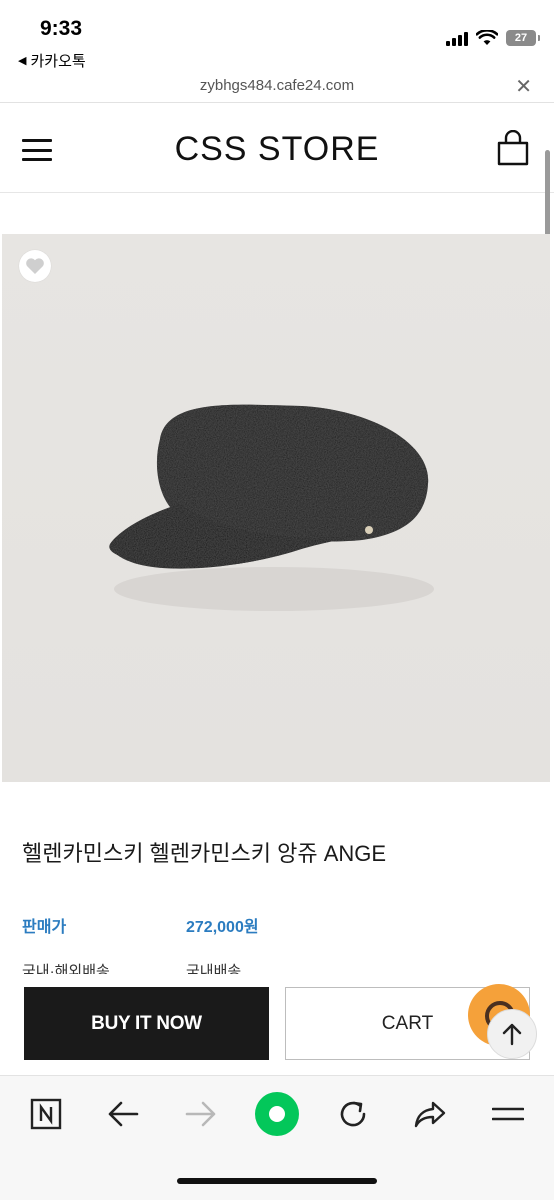 This screenshot has height=1200, width=554. I want to click on forward-arrow-icon, so click(200, 1114).